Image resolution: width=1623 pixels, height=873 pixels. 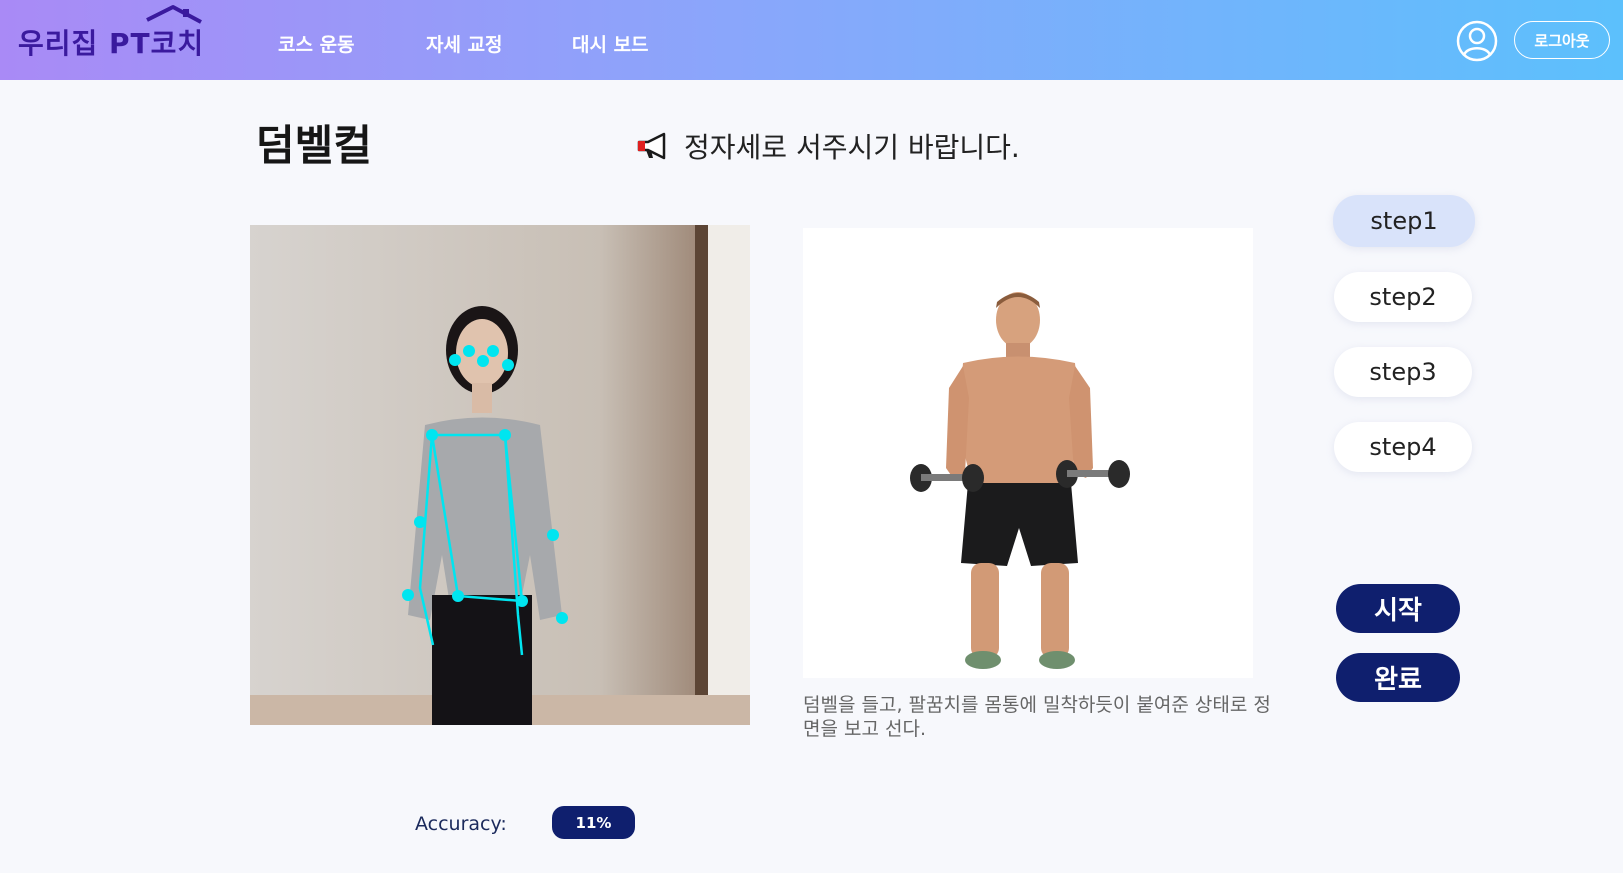 I want to click on step-2-button: step2, so click(x=1403, y=297).